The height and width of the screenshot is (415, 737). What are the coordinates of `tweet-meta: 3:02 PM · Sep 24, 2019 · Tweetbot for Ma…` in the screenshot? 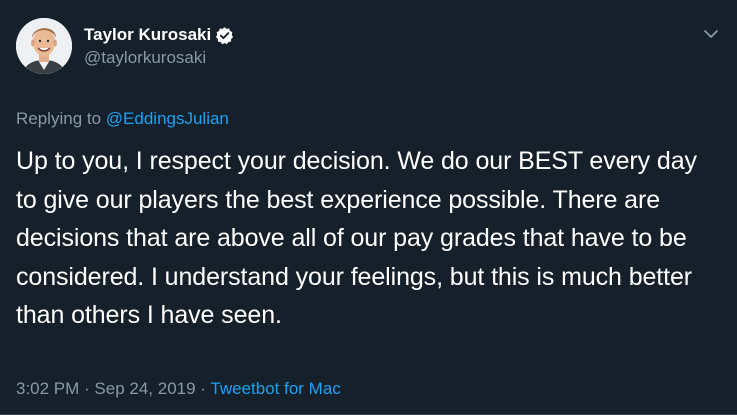 It's located at (178, 389).